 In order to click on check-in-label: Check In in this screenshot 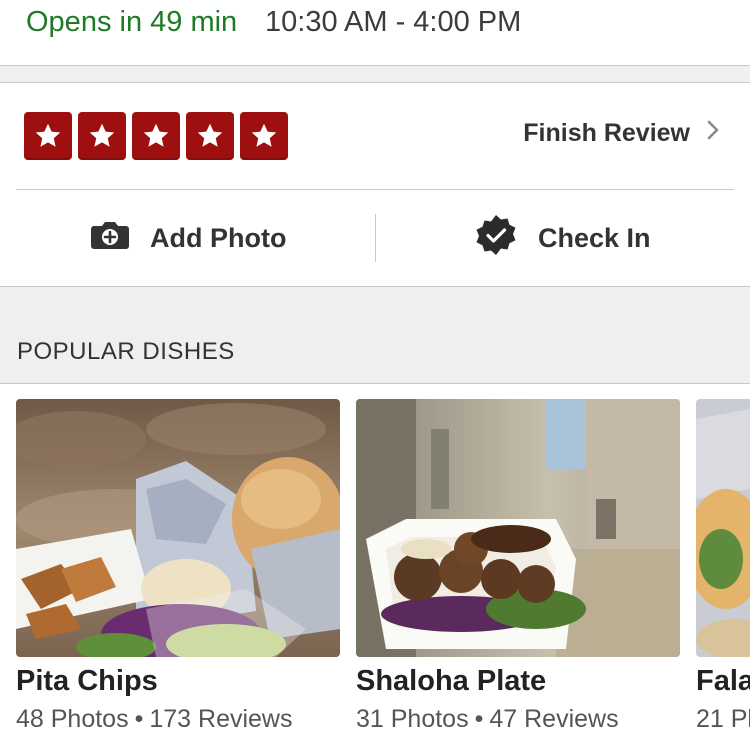, I will do `click(594, 237)`.